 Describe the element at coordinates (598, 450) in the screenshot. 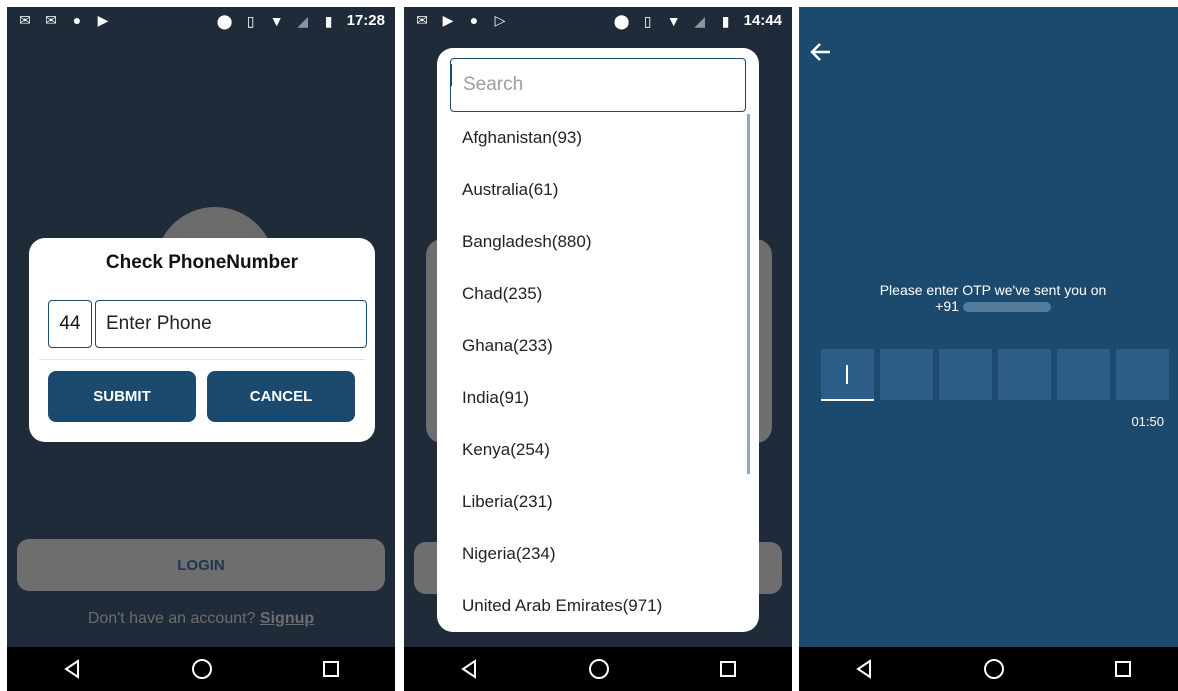

I see `country-item: Kenya(254)` at that location.